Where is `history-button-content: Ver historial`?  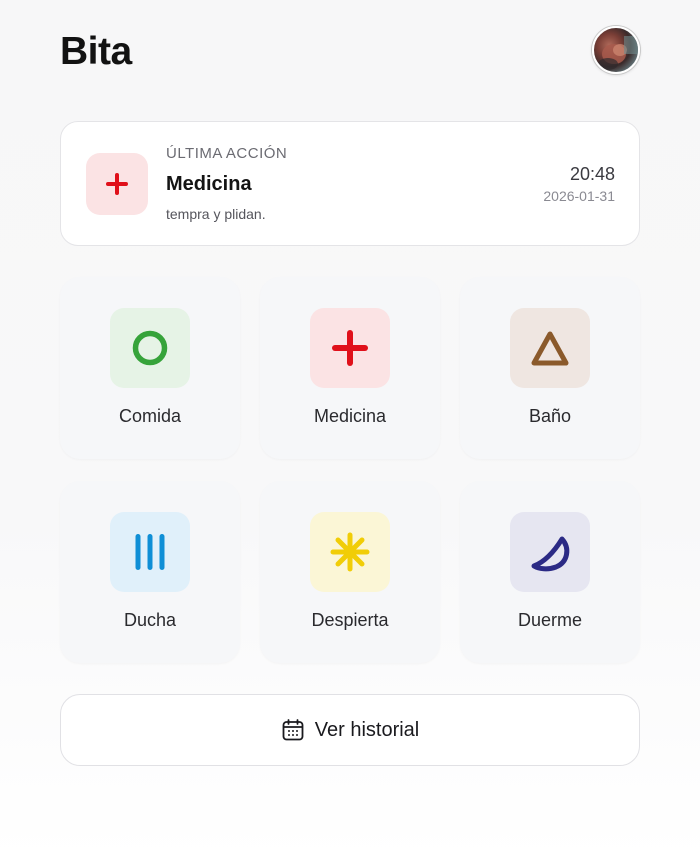
history-button-content: Ver historial is located at coordinates (350, 730).